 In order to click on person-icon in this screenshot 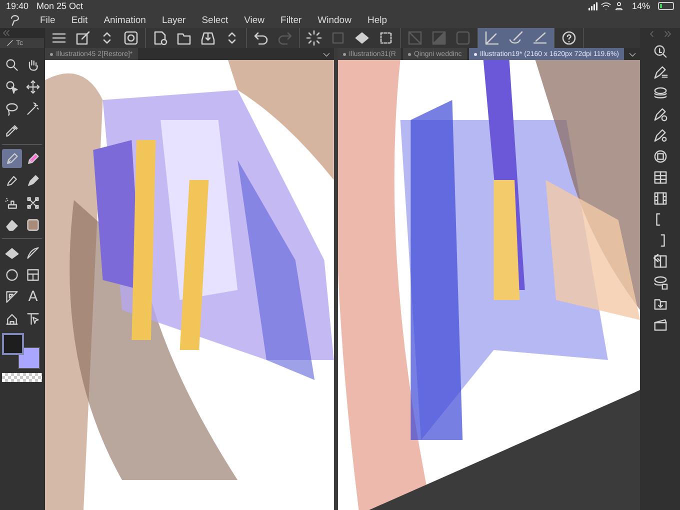, I will do `click(619, 6)`.